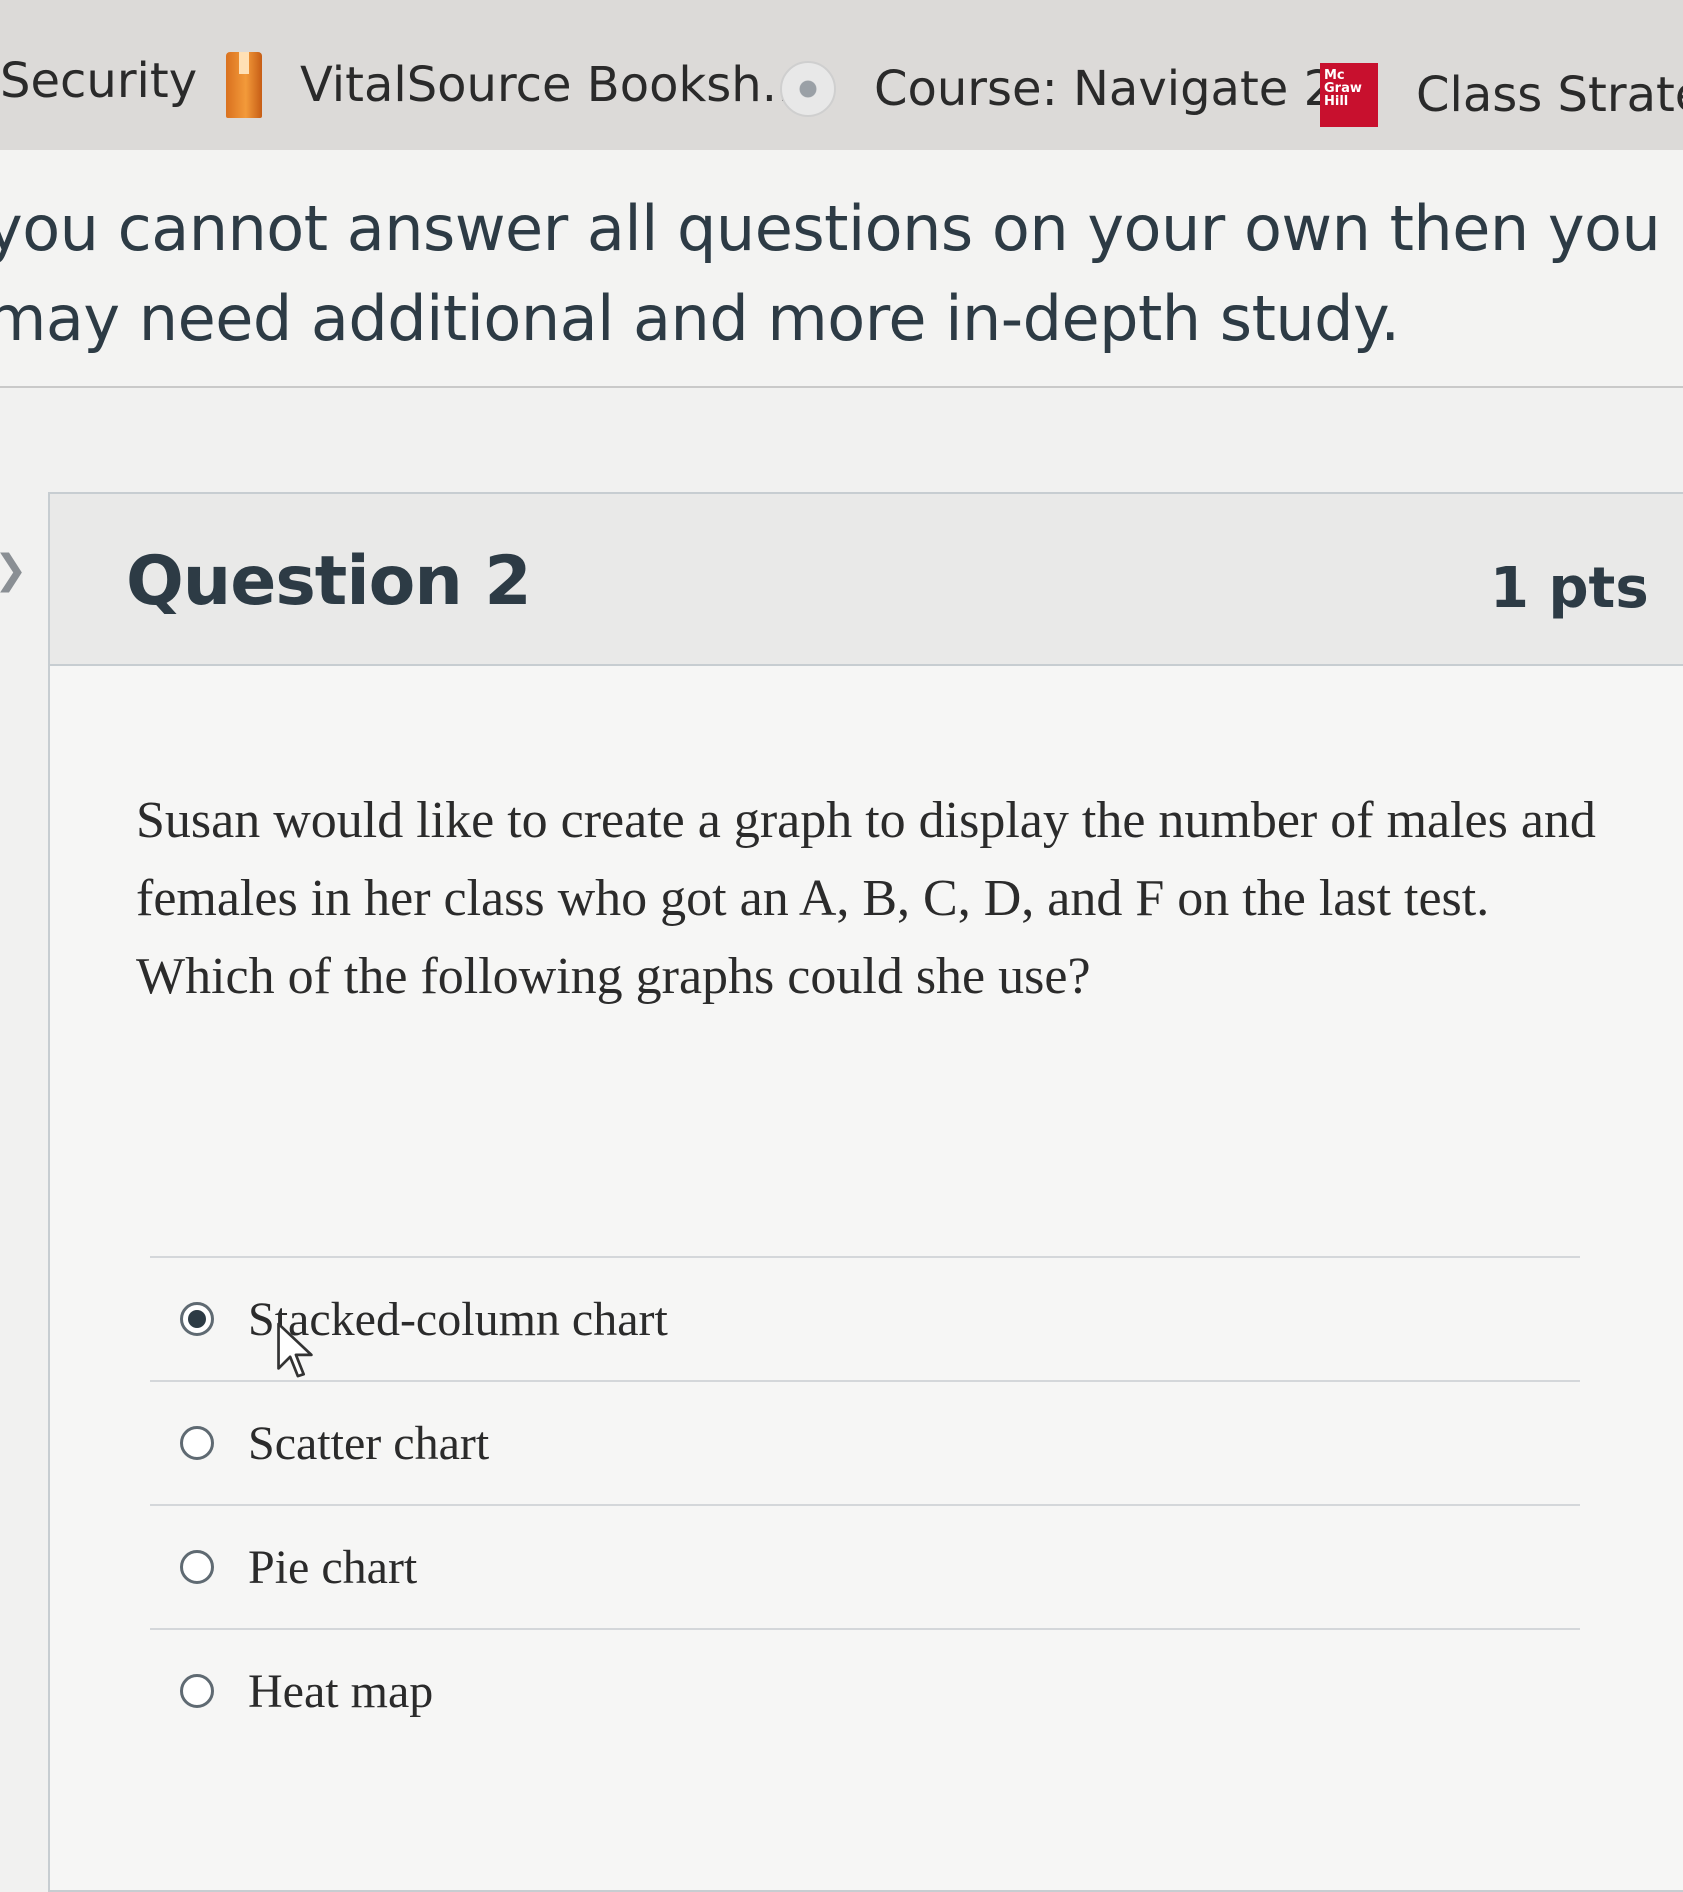  Describe the element at coordinates (1549, 95) in the screenshot. I see `bookmark-label: Class Strategic` at that location.